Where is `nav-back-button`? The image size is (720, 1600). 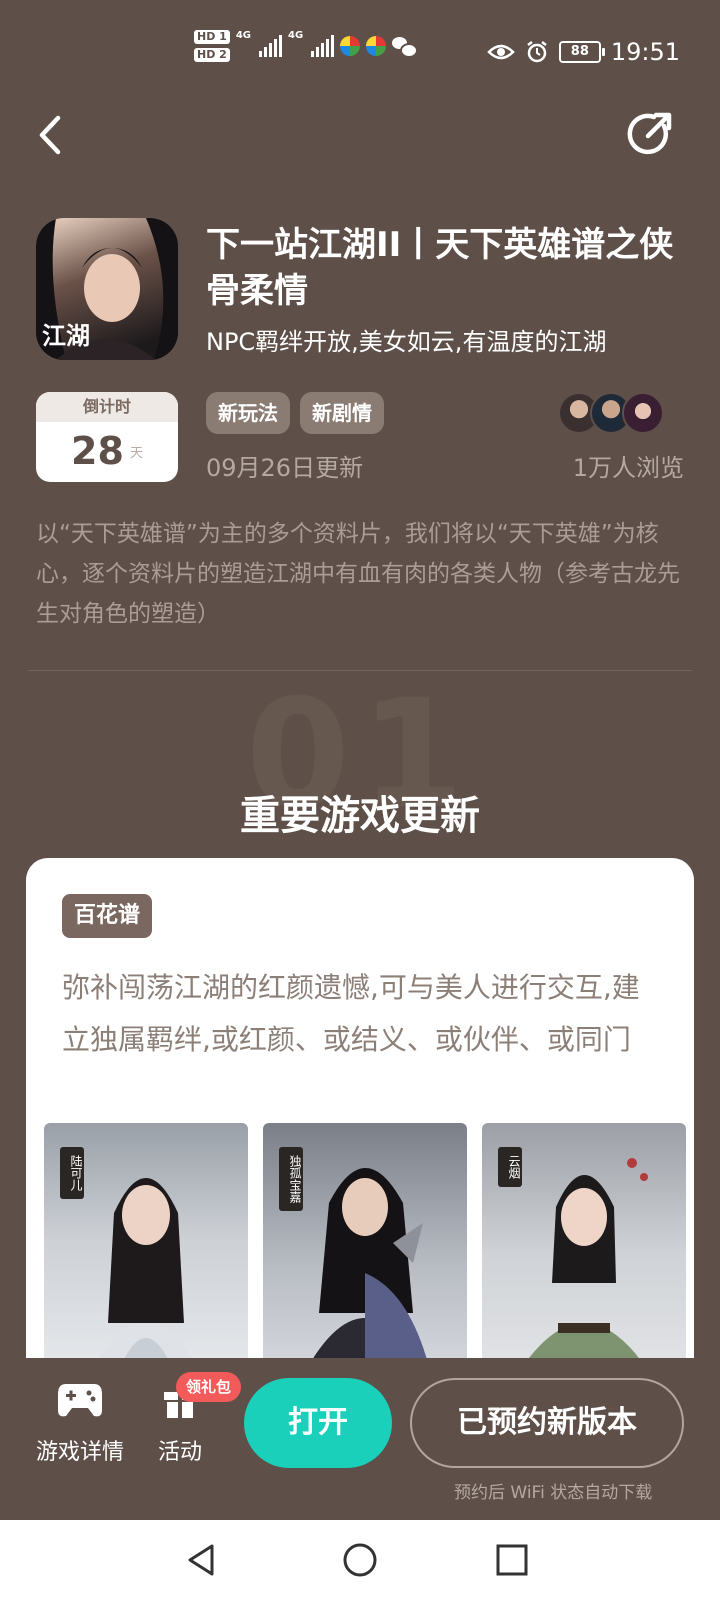 nav-back-button is located at coordinates (202, 1560).